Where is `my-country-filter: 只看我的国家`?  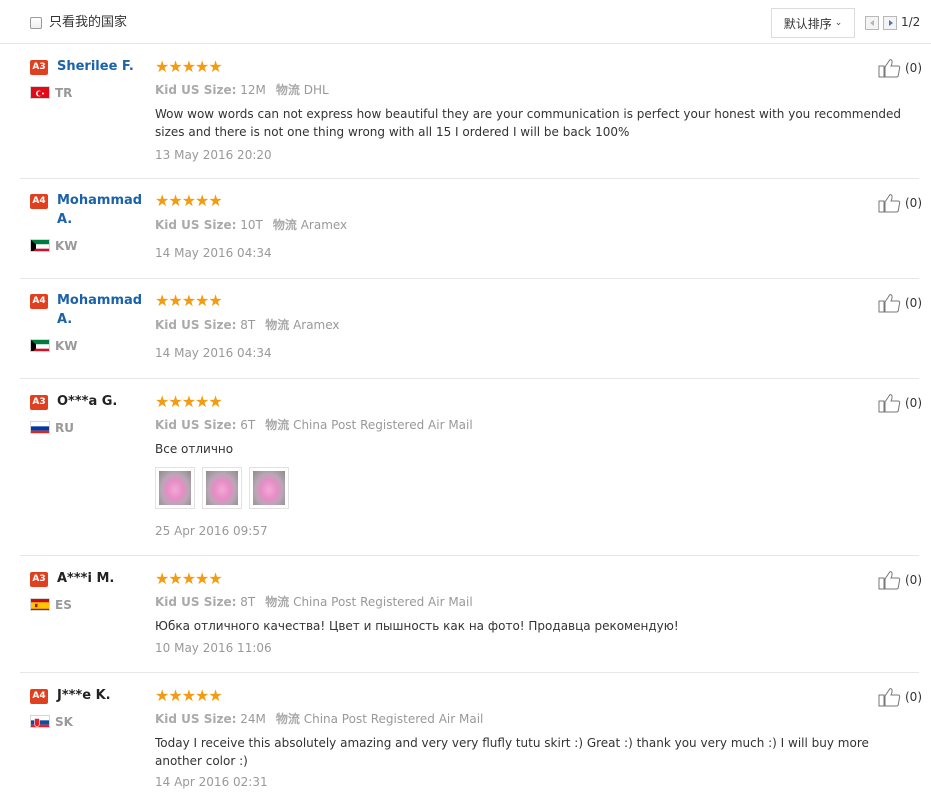
my-country-filter: 只看我的国家 is located at coordinates (78, 23).